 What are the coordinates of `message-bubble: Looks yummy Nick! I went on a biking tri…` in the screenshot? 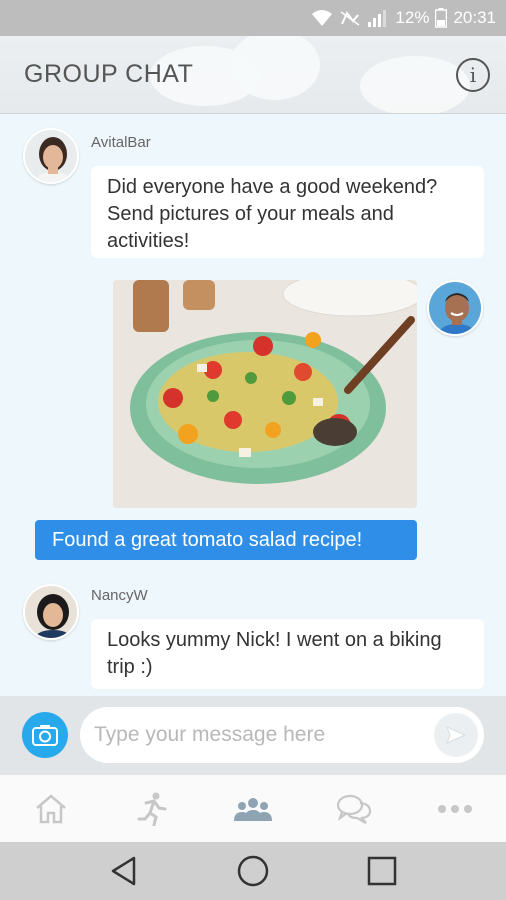 It's located at (287, 654).